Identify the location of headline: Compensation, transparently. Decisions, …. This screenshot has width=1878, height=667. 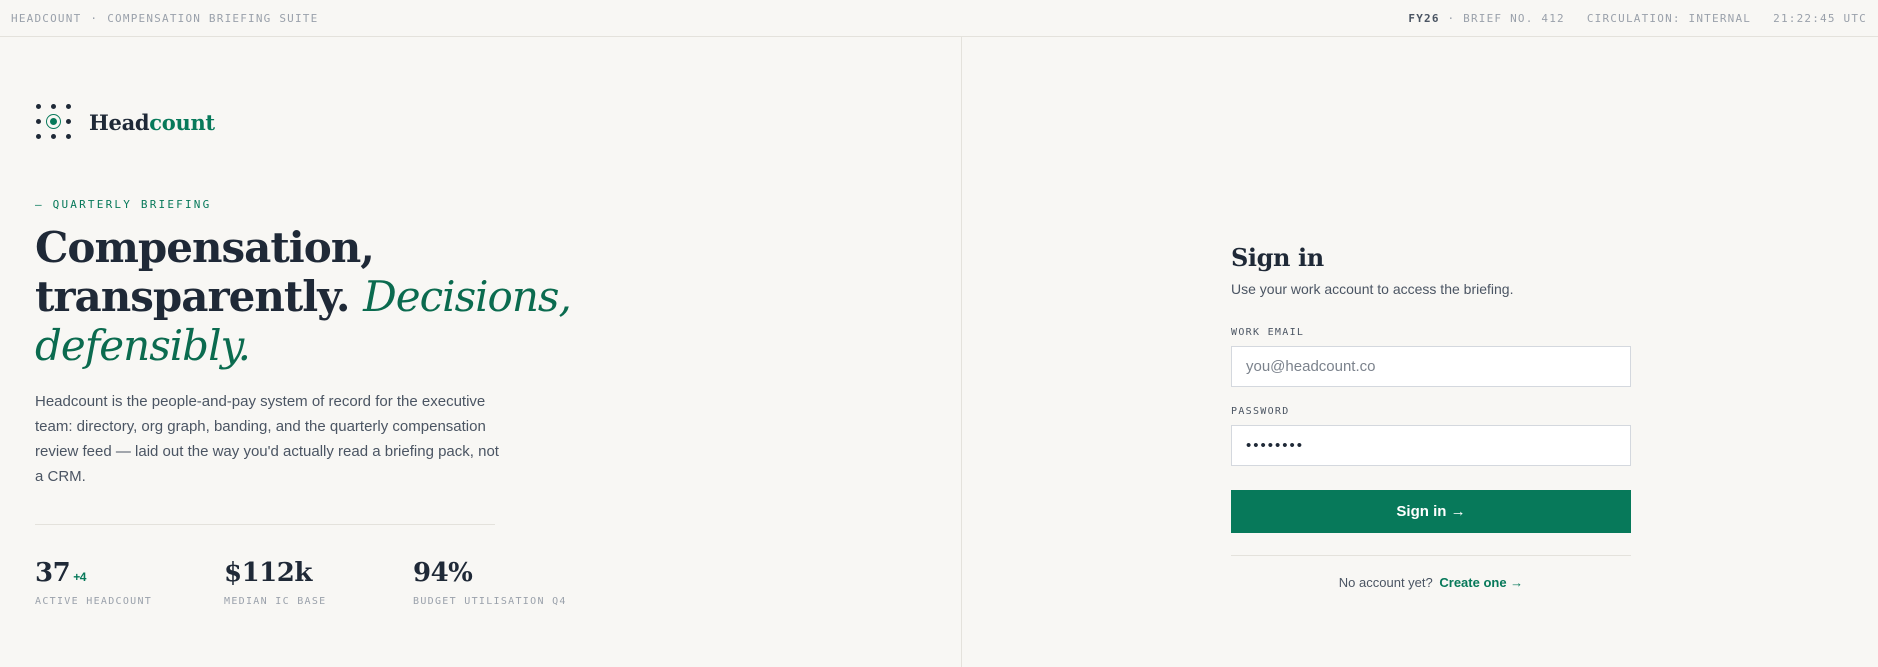
(303, 296).